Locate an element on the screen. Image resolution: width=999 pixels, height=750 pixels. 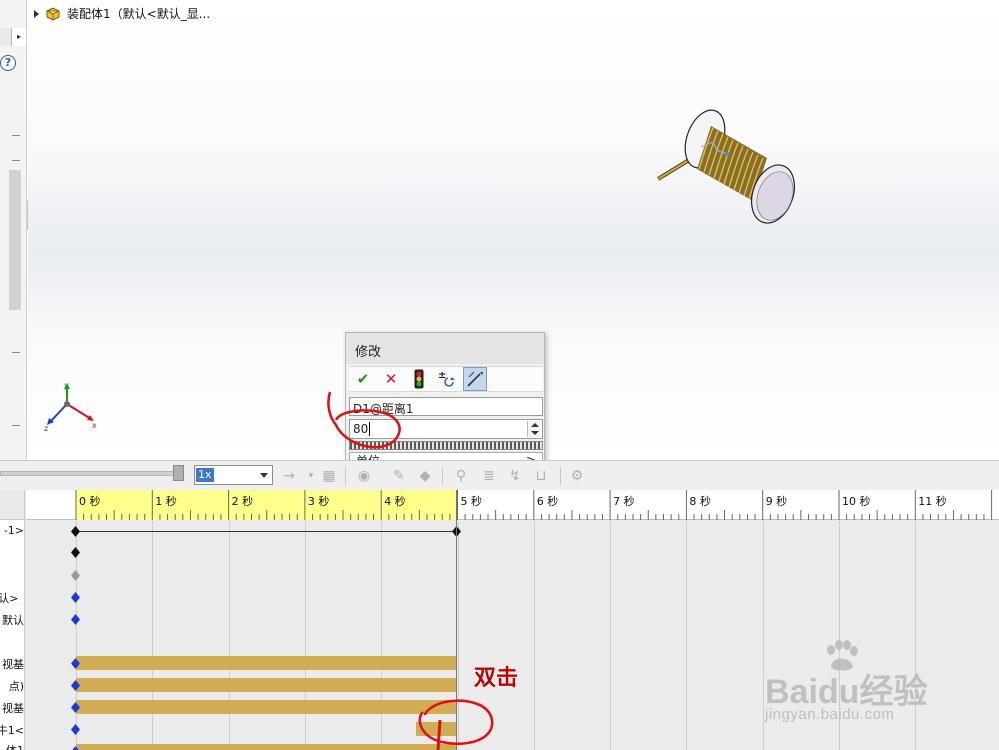
reverse-sense-icon: ± is located at coordinates (447, 379).